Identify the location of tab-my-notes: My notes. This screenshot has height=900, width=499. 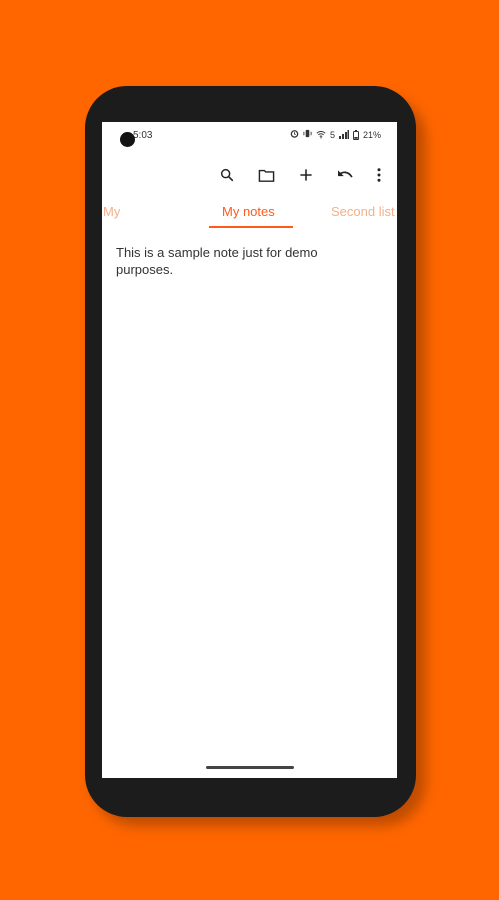
(248, 211).